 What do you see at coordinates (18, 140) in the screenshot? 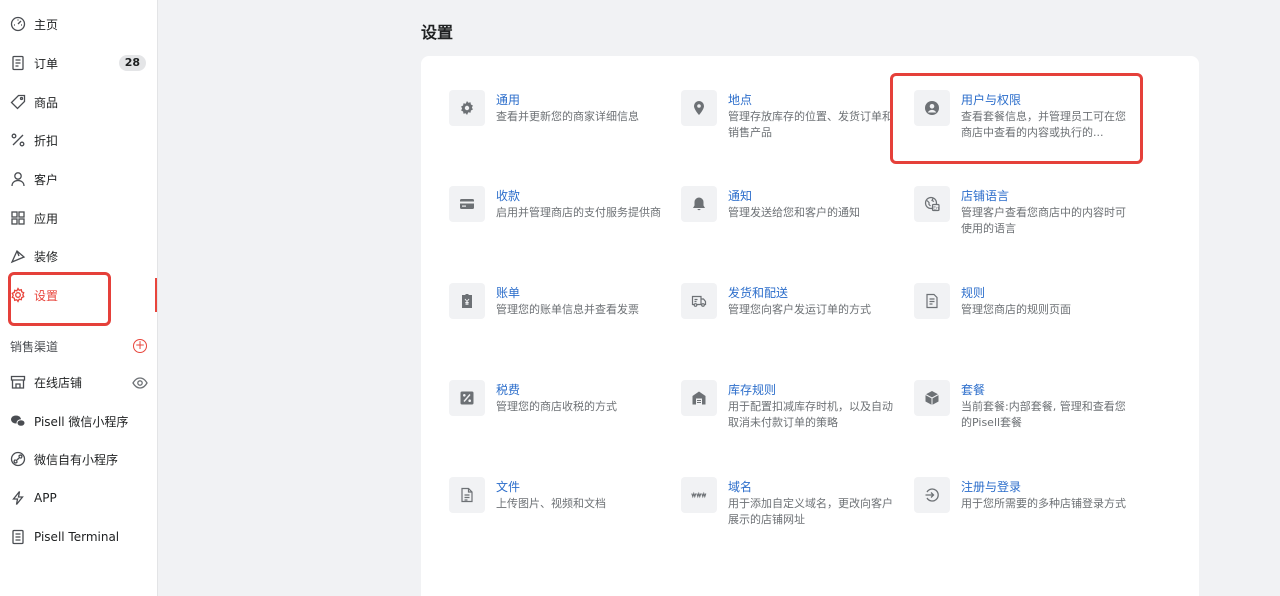
I see `percent-icon` at bounding box center [18, 140].